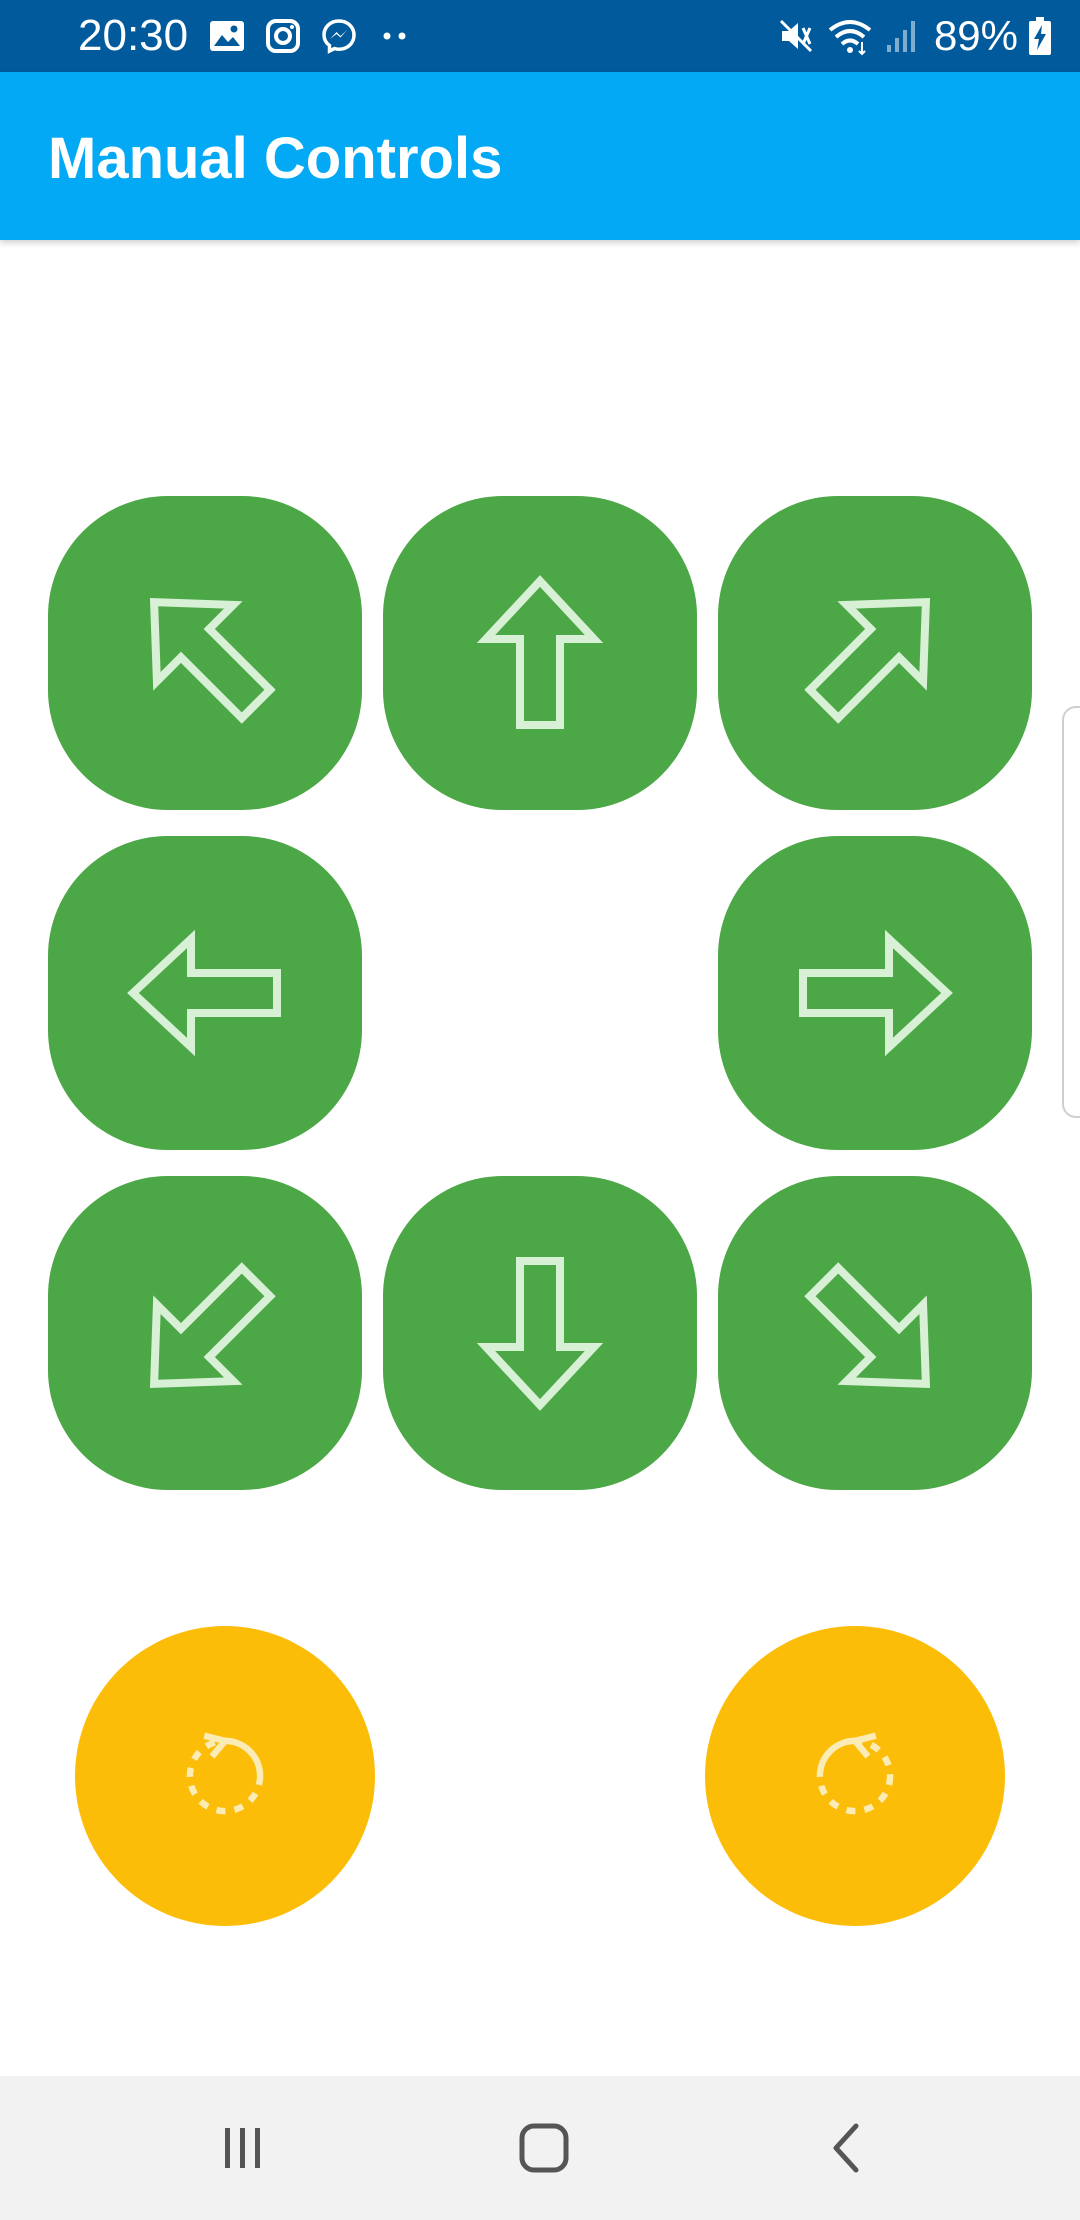 The height and width of the screenshot is (2220, 1080). I want to click on instagram-icon, so click(283, 36).